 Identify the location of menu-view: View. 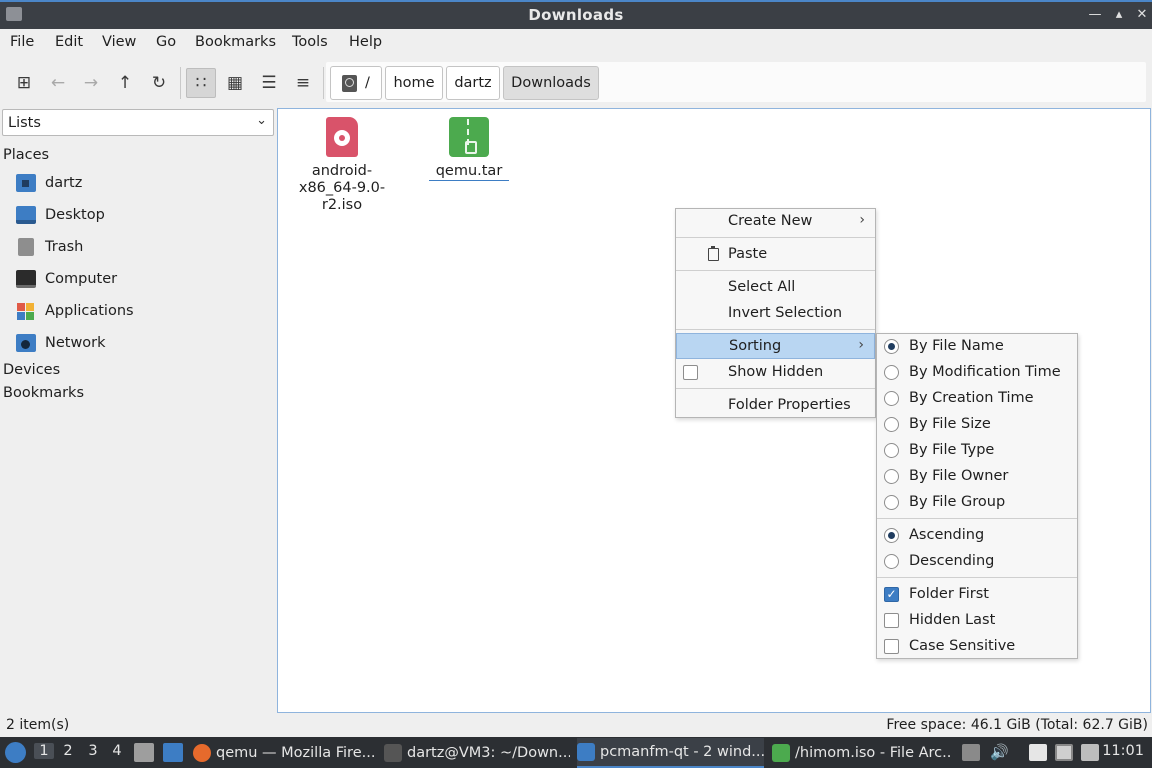
(119, 42).